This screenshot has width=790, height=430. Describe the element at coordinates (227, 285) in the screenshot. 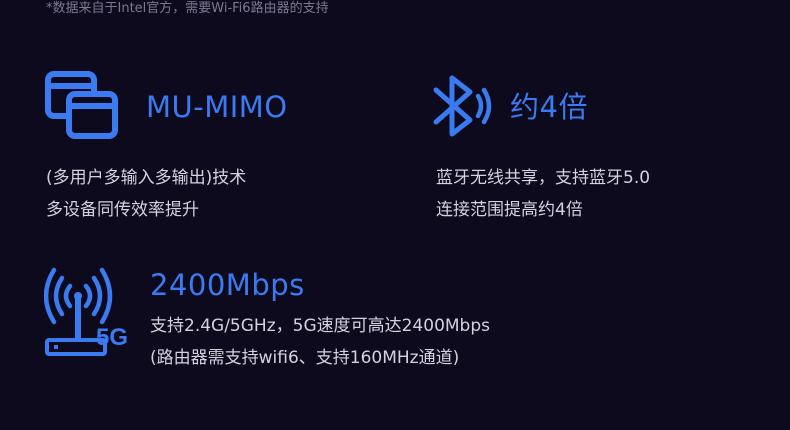

I see `wifi-speed-title: 2400Mbps` at that location.